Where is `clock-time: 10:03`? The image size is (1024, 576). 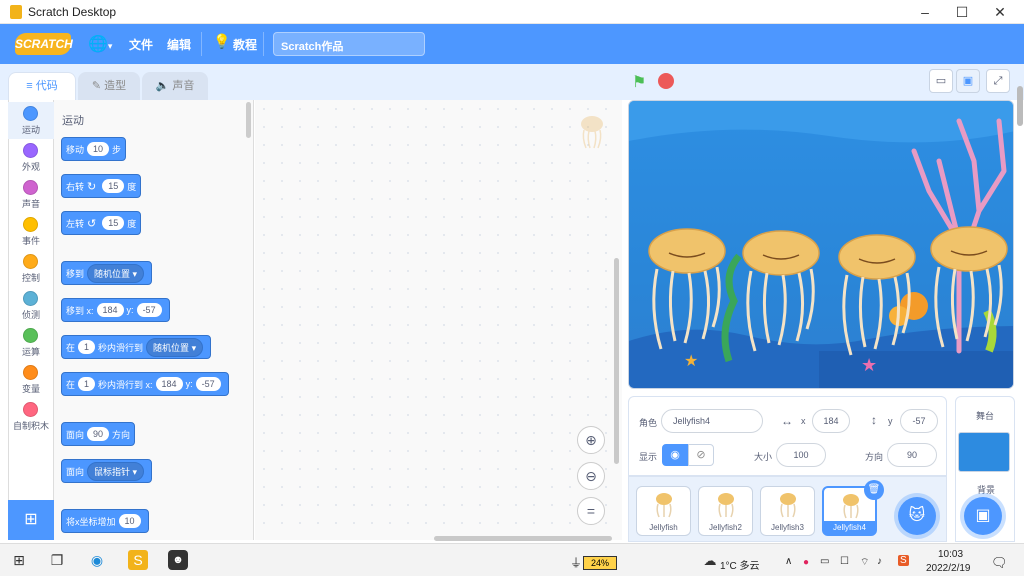
clock-time: 10:03 is located at coordinates (950, 554).